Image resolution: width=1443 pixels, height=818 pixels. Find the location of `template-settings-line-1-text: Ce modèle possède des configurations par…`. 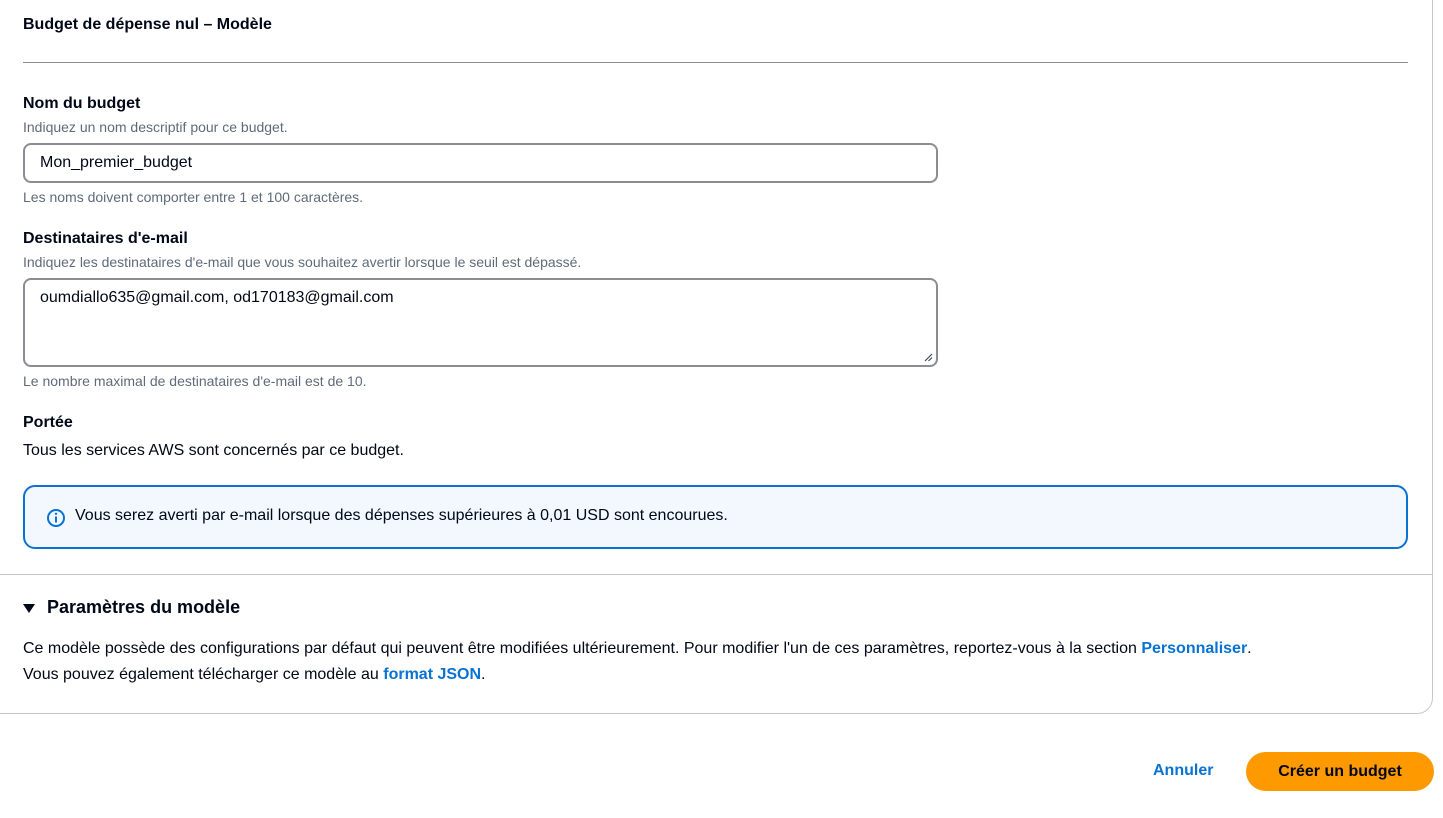

template-settings-line-1-text: Ce modèle possède des configurations par… is located at coordinates (582, 648).